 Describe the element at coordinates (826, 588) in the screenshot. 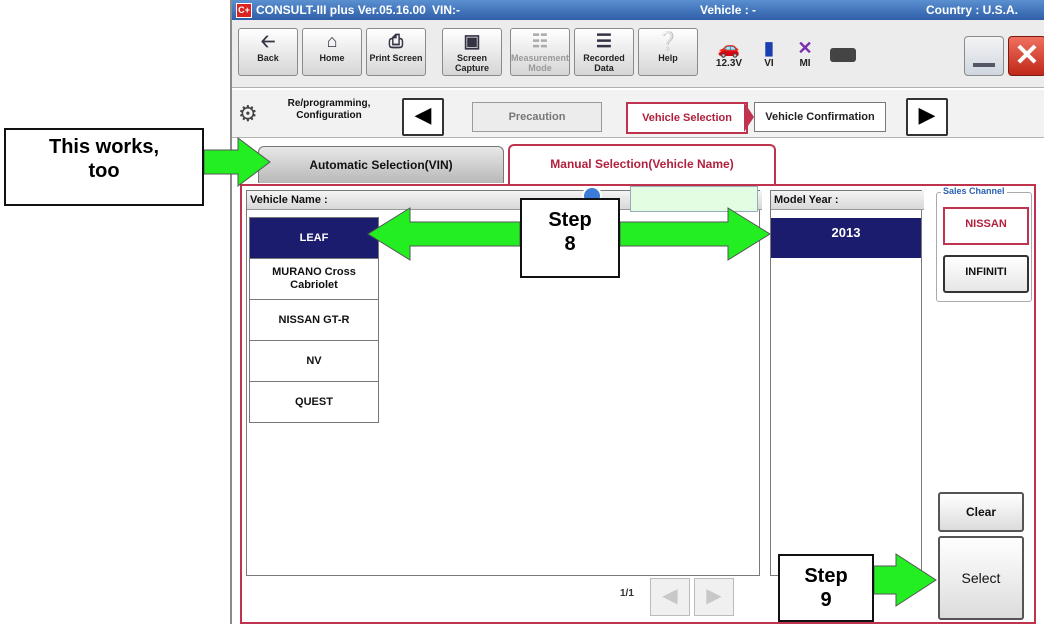

I see `callout-step-9: Step 9` at that location.